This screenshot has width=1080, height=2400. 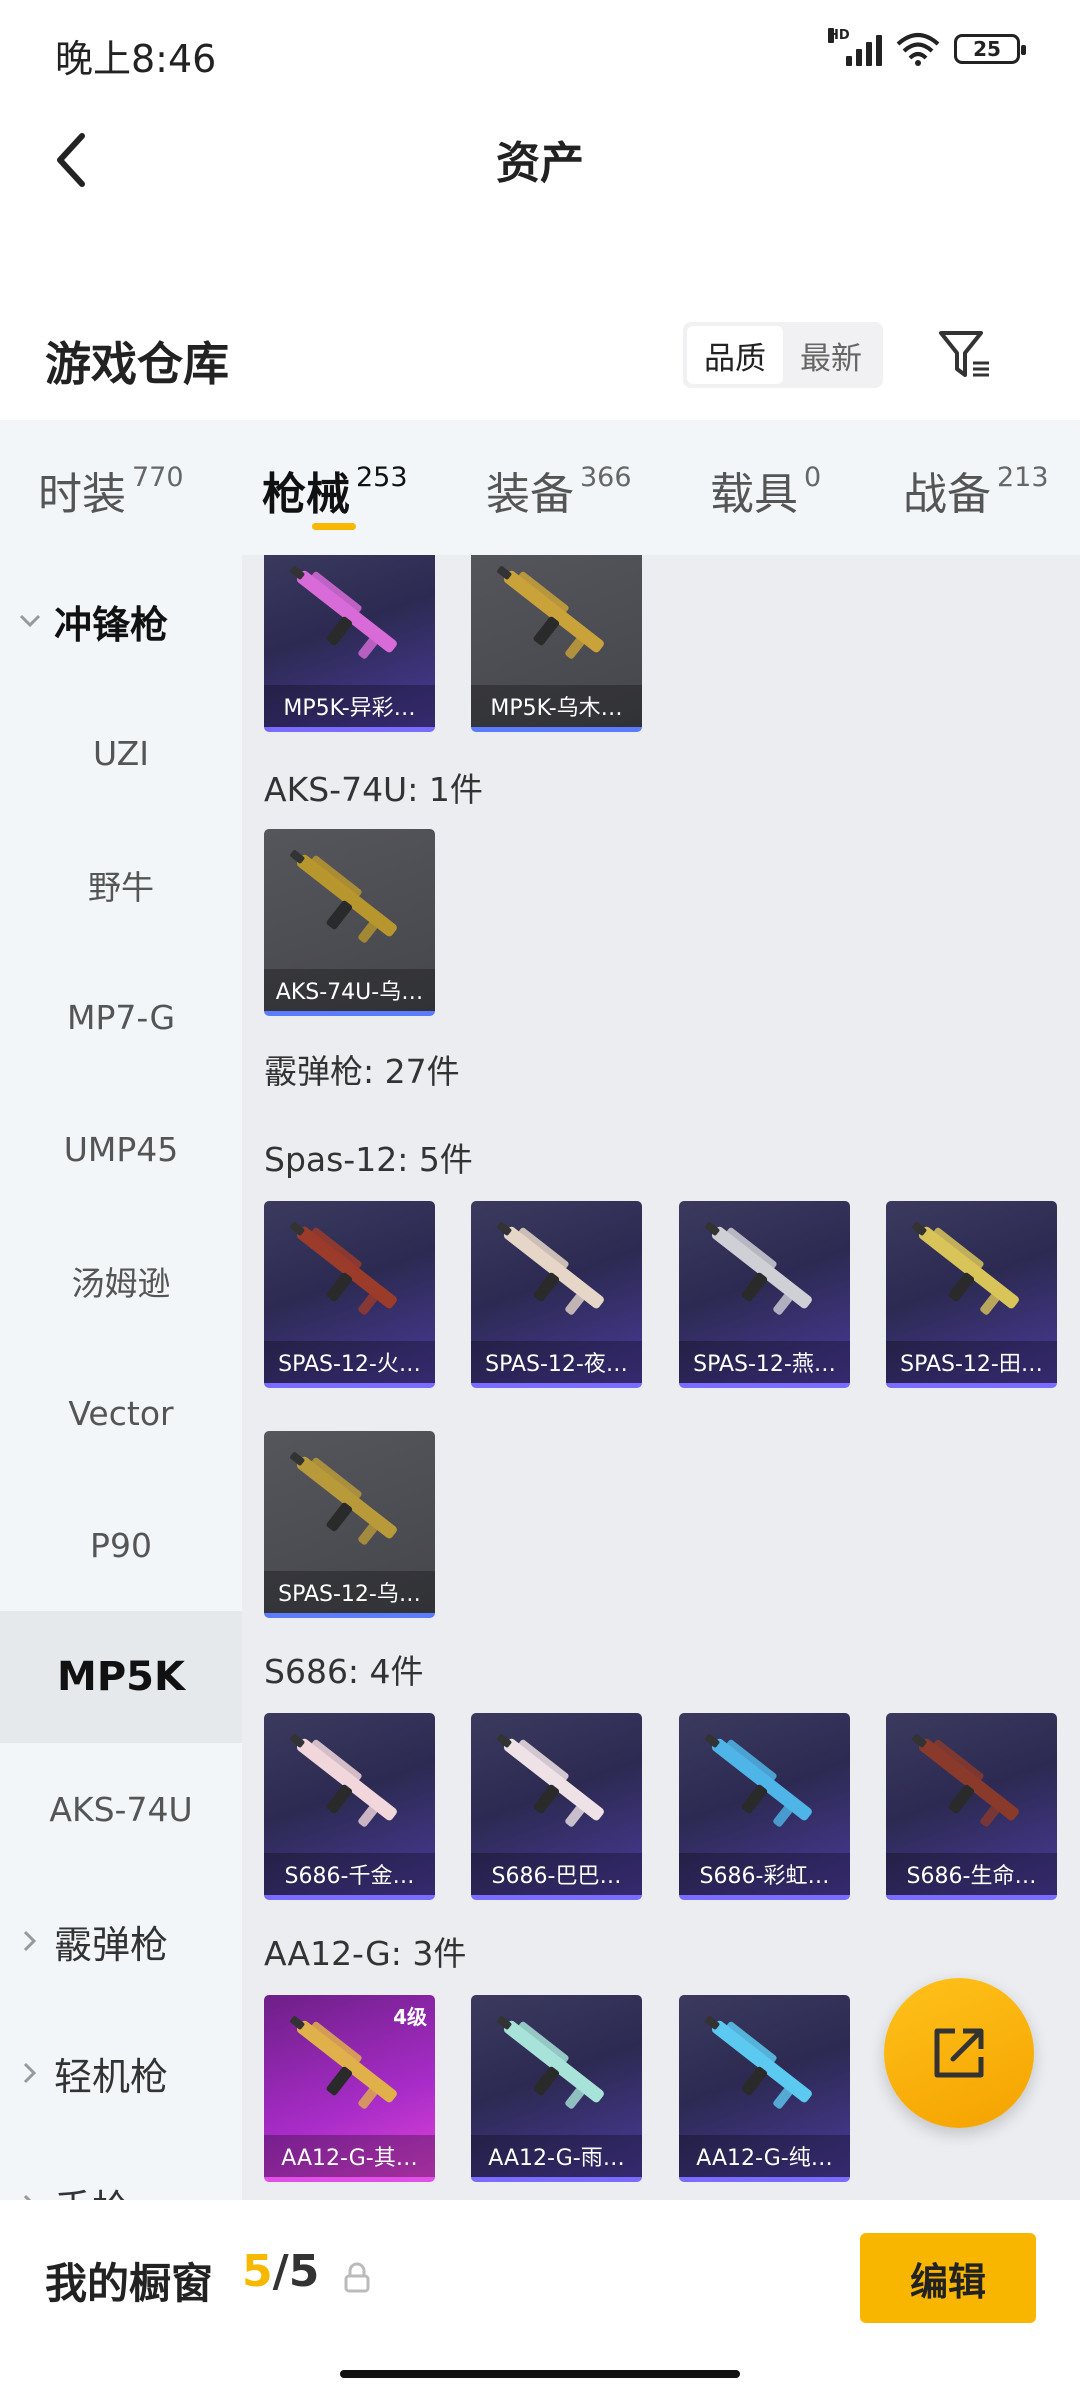 What do you see at coordinates (540, 2374) in the screenshot?
I see `home-indicator` at bounding box center [540, 2374].